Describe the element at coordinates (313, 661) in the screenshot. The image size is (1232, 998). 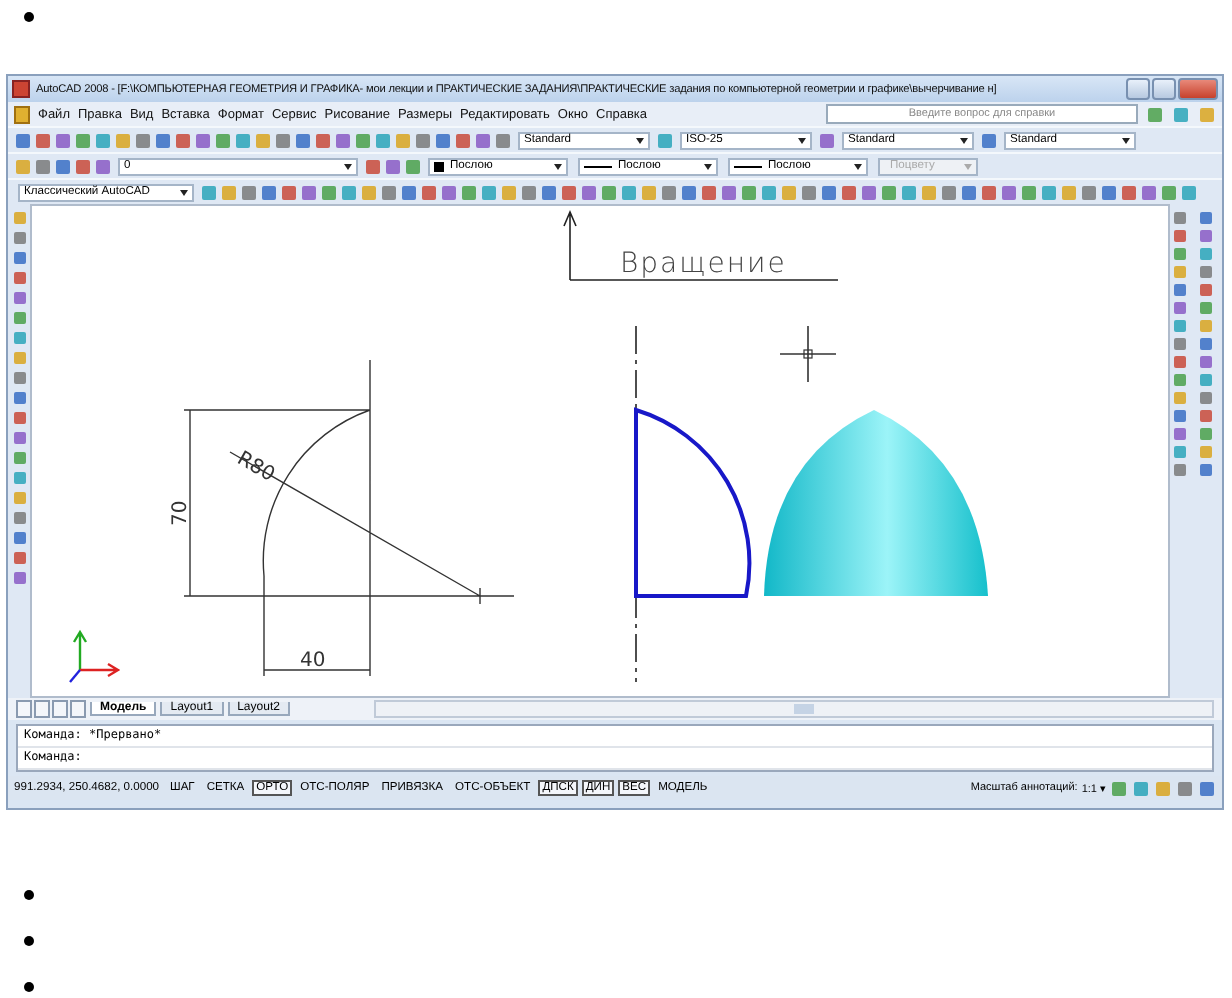
I see `width-label: 40` at that location.